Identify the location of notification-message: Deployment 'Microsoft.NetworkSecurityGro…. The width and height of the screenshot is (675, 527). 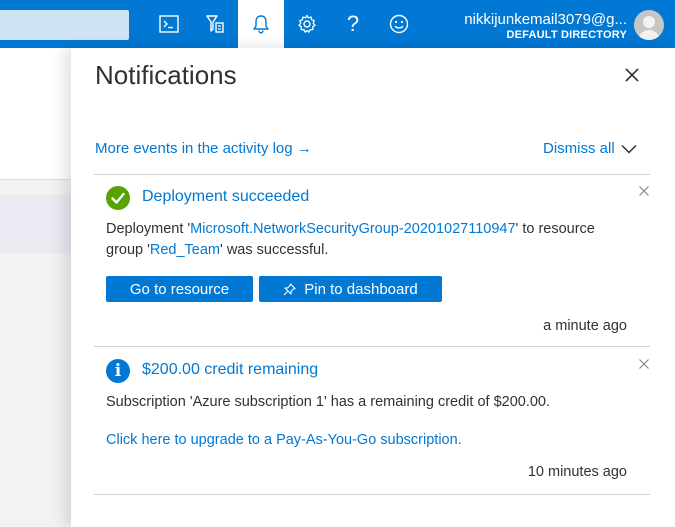
(366, 240).